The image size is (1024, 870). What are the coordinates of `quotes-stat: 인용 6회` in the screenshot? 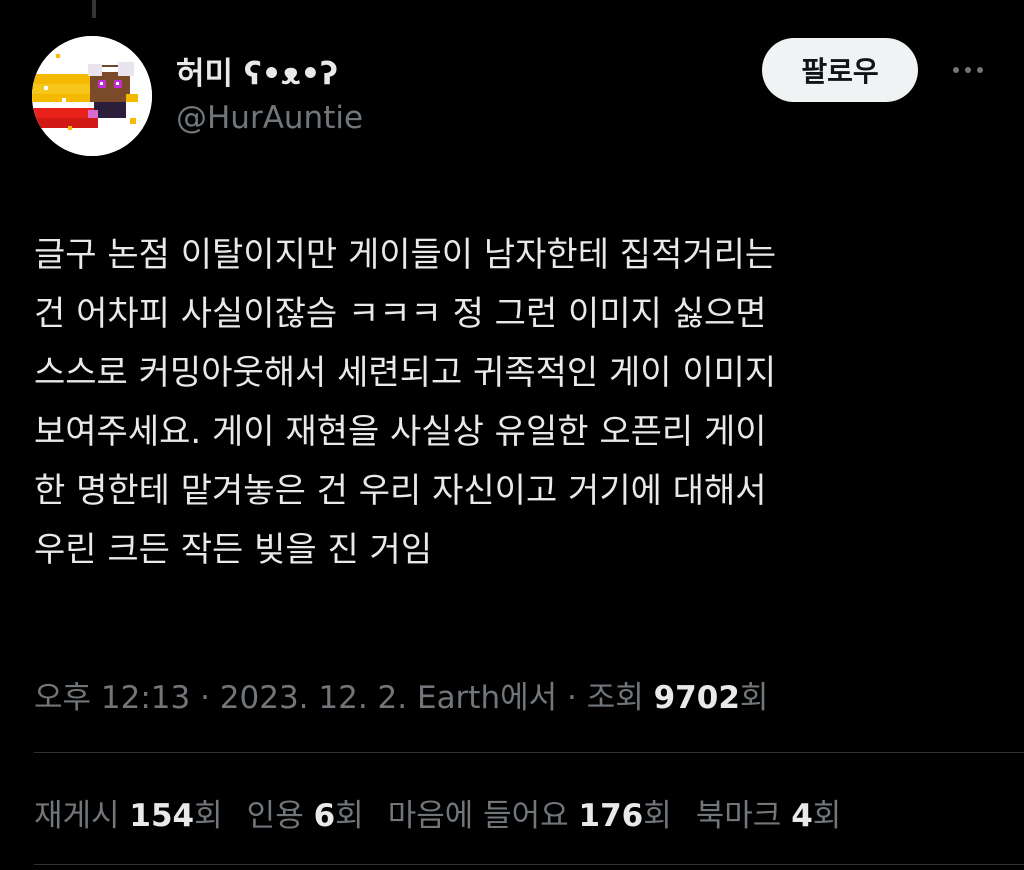 It's located at (305, 812).